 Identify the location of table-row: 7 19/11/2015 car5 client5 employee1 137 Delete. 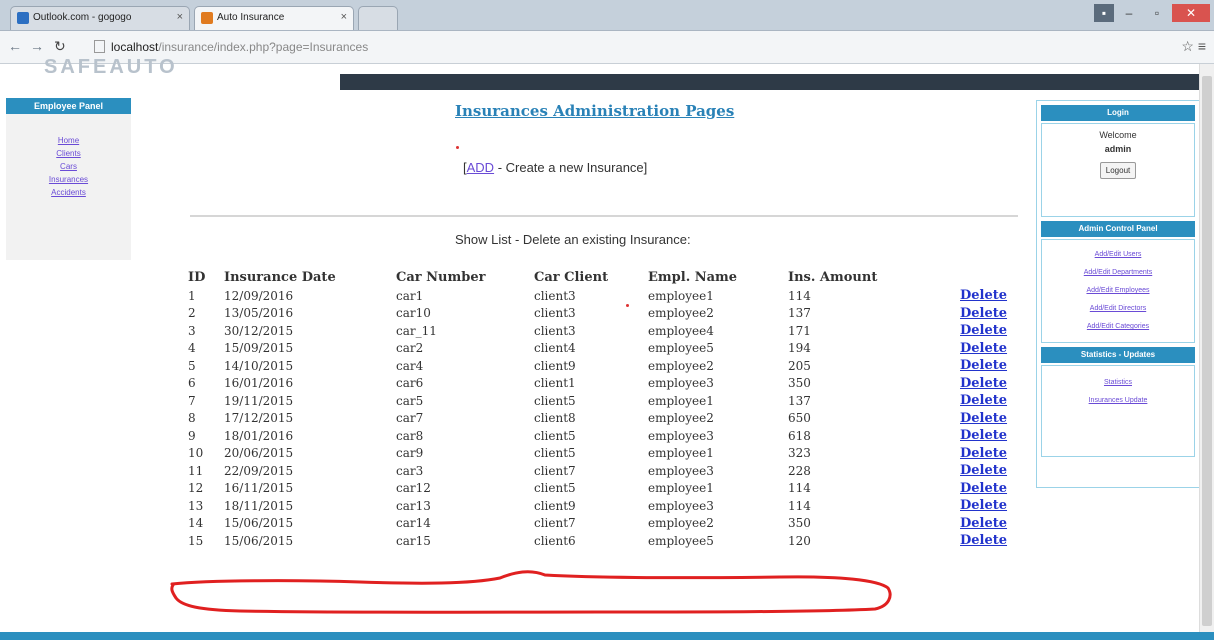
(609, 401).